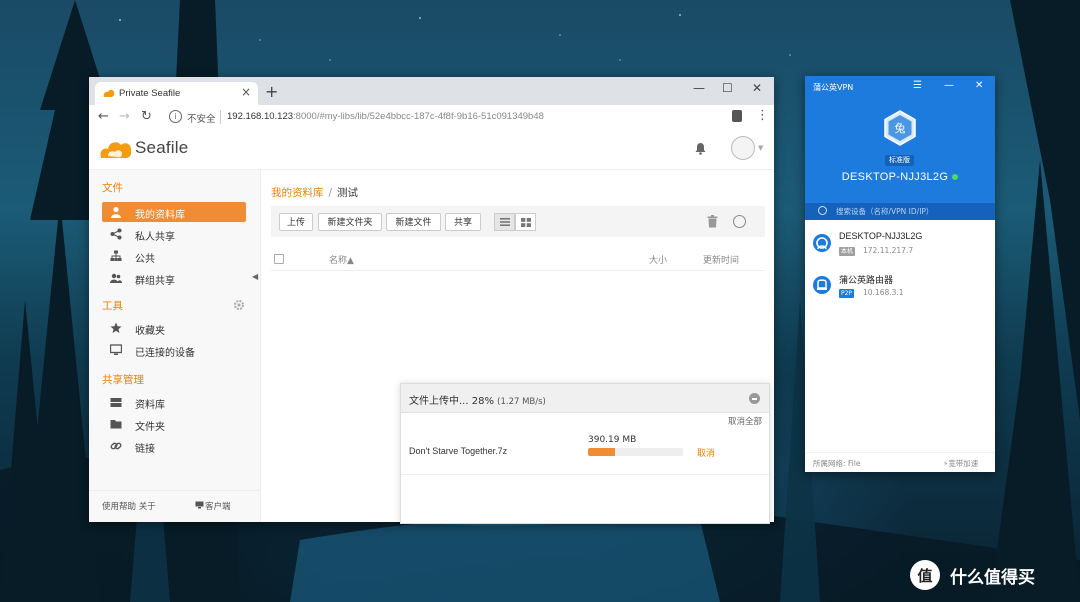 The height and width of the screenshot is (602, 1080). I want to click on sidebar-footer: 使用帮助 关于 客户端, so click(174, 506).